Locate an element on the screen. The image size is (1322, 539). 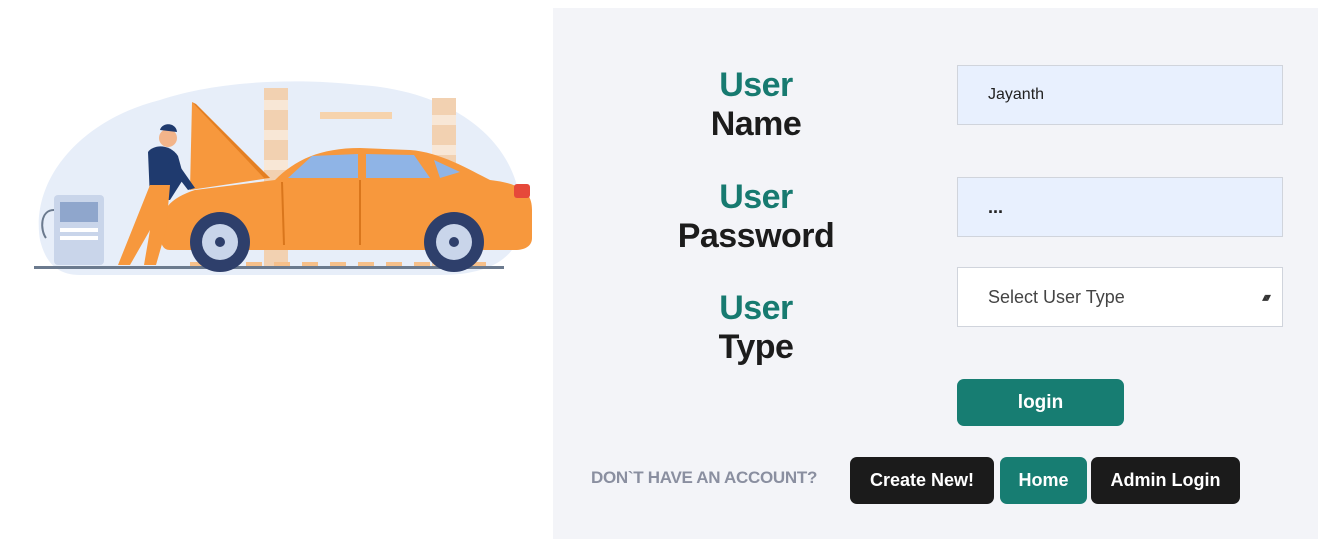
usertype-select: Select User Type ▴▾ is located at coordinates (1120, 297).